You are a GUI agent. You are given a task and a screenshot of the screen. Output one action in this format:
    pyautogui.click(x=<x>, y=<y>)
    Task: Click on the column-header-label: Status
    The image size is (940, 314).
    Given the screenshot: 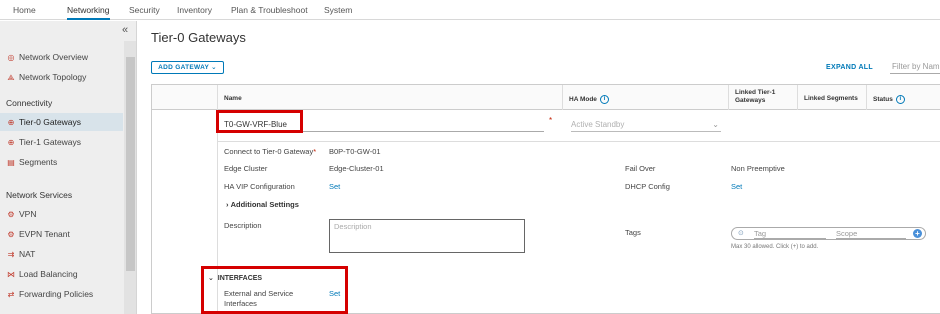 What is the action you would take?
    pyautogui.click(x=883, y=100)
    